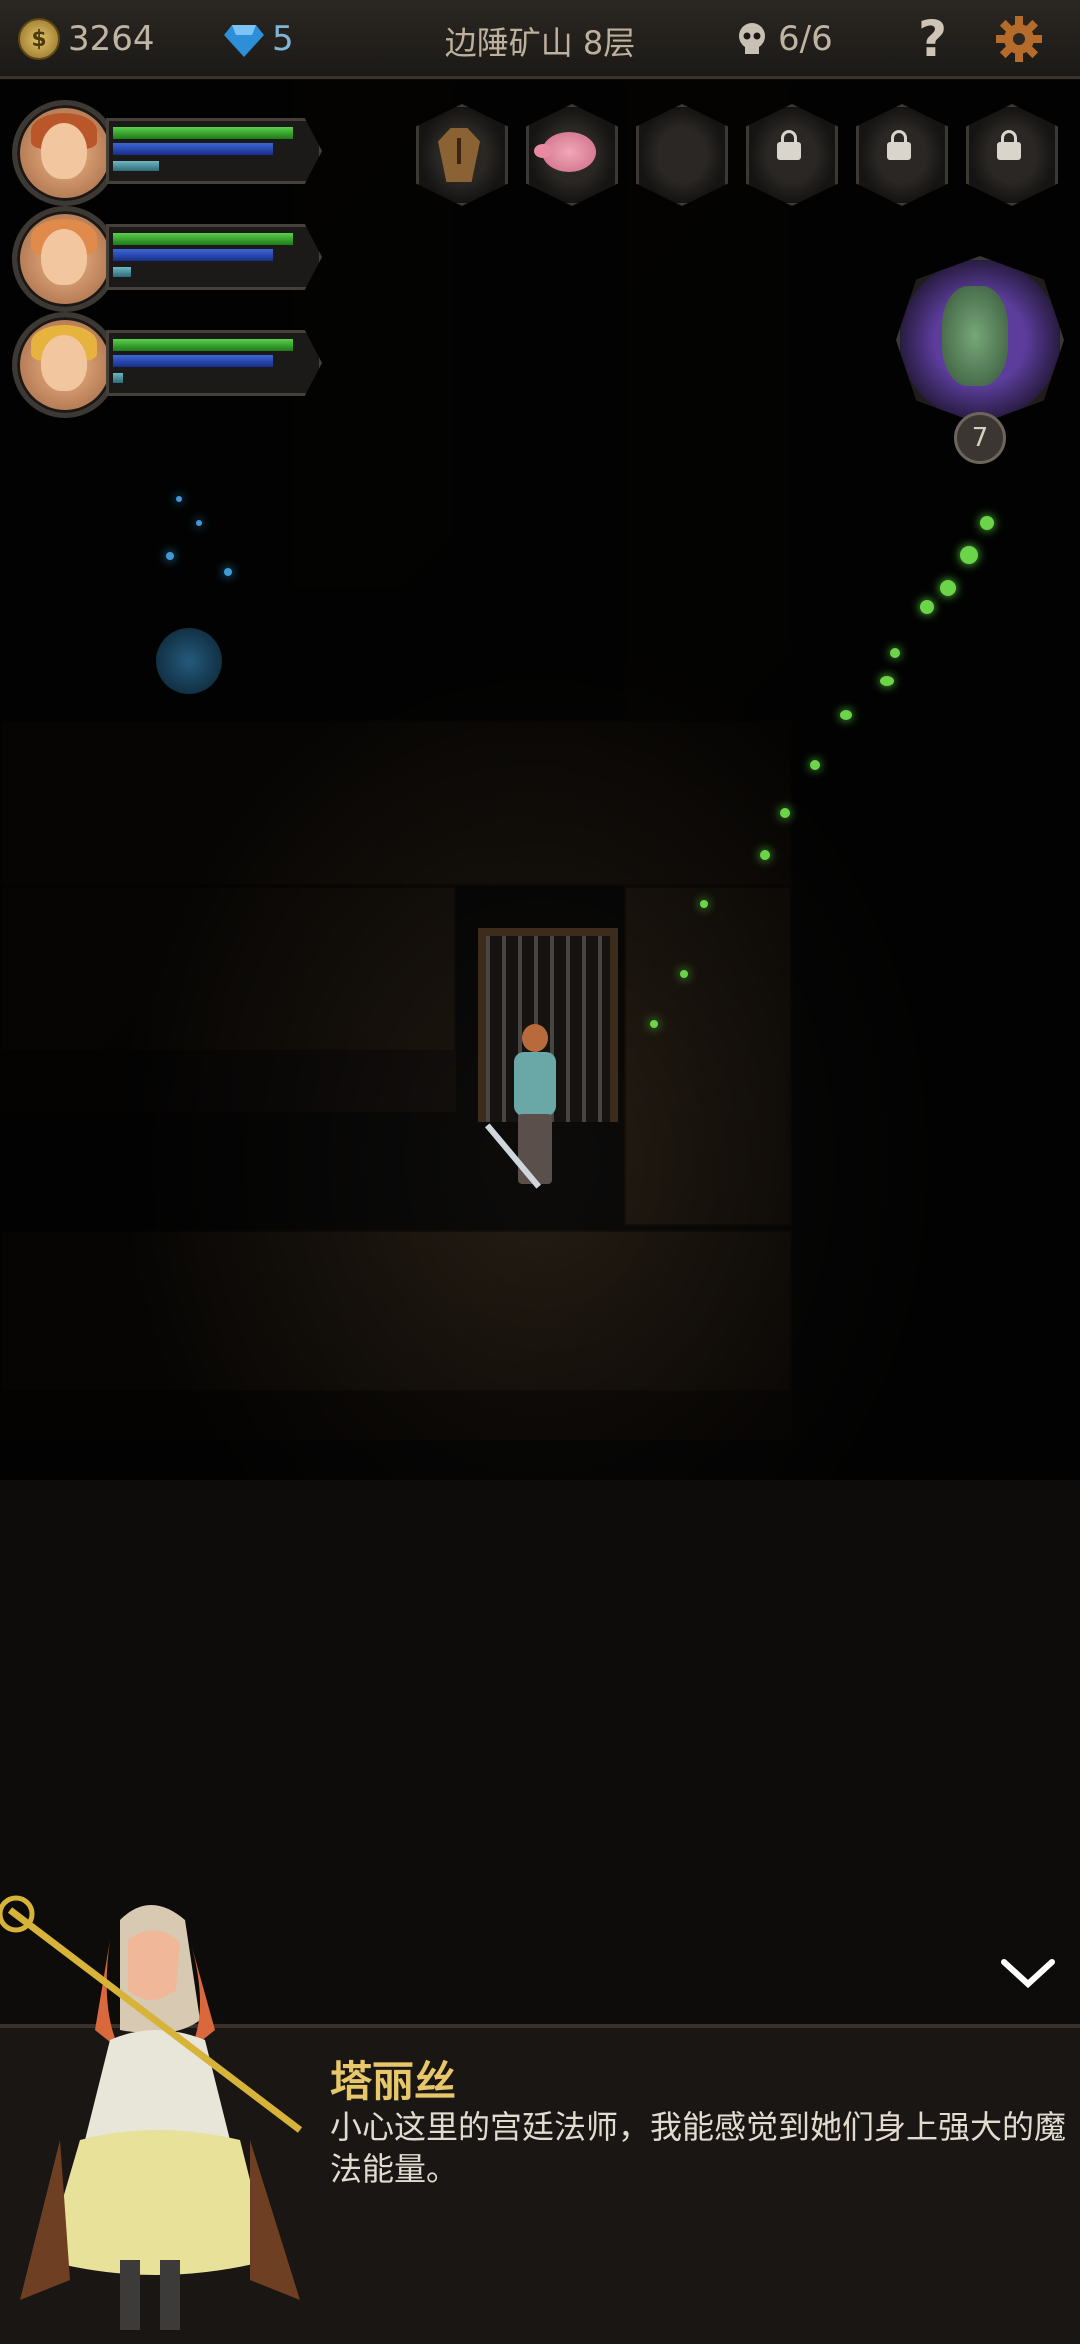 This screenshot has height=2344, width=1080. I want to click on item-slot-piggy-bank, so click(572, 156).